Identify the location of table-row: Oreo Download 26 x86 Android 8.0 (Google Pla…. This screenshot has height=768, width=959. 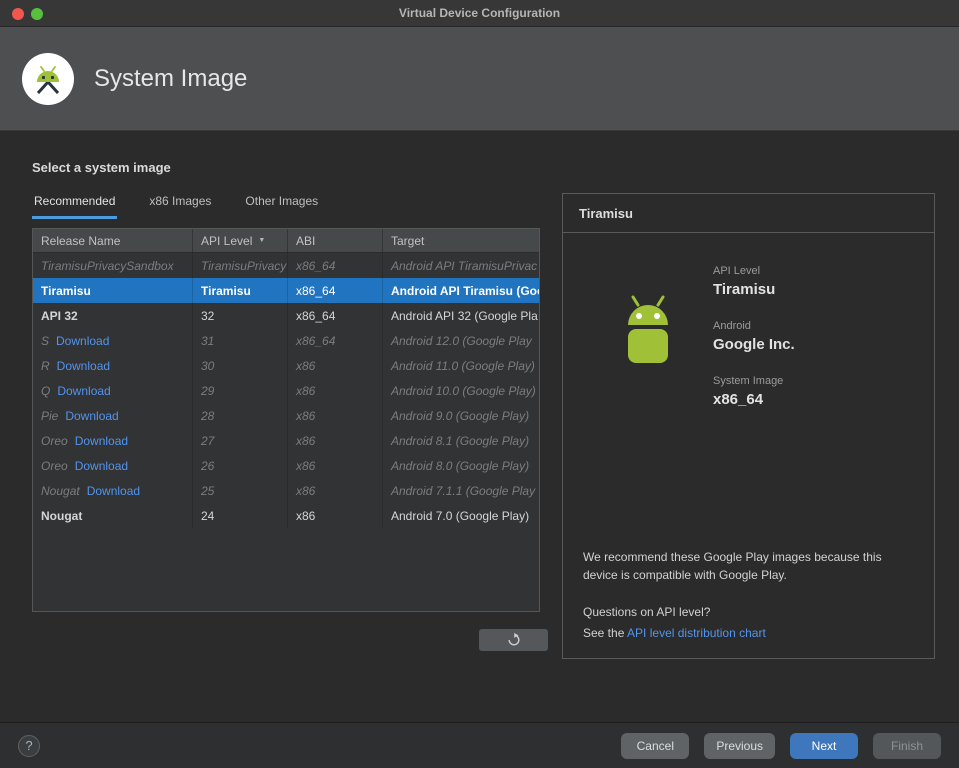
(286, 465).